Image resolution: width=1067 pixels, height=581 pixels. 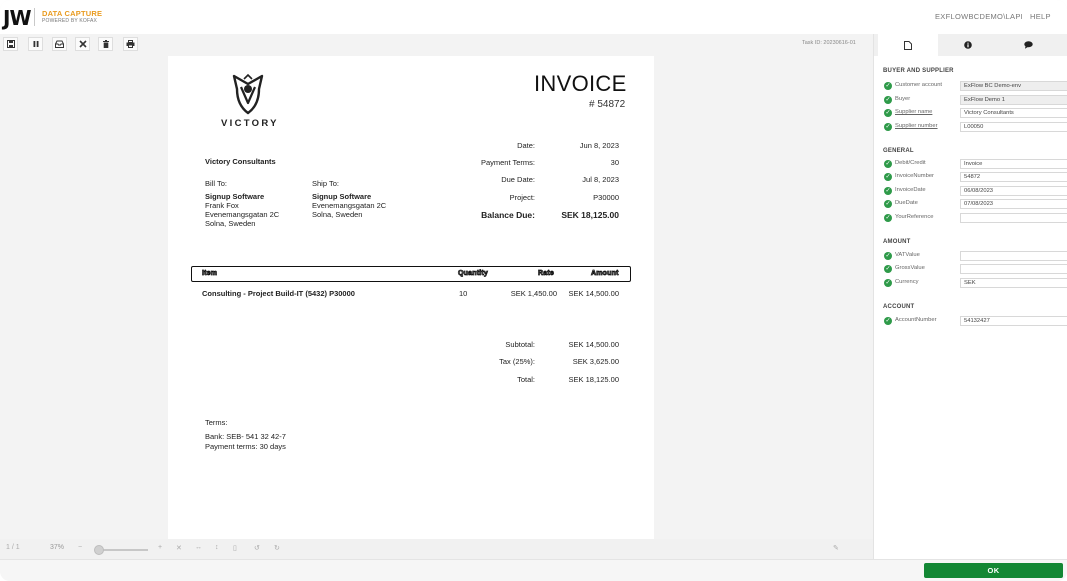 I want to click on field-gross-value: ✓ GrossValue, so click(x=975, y=269).